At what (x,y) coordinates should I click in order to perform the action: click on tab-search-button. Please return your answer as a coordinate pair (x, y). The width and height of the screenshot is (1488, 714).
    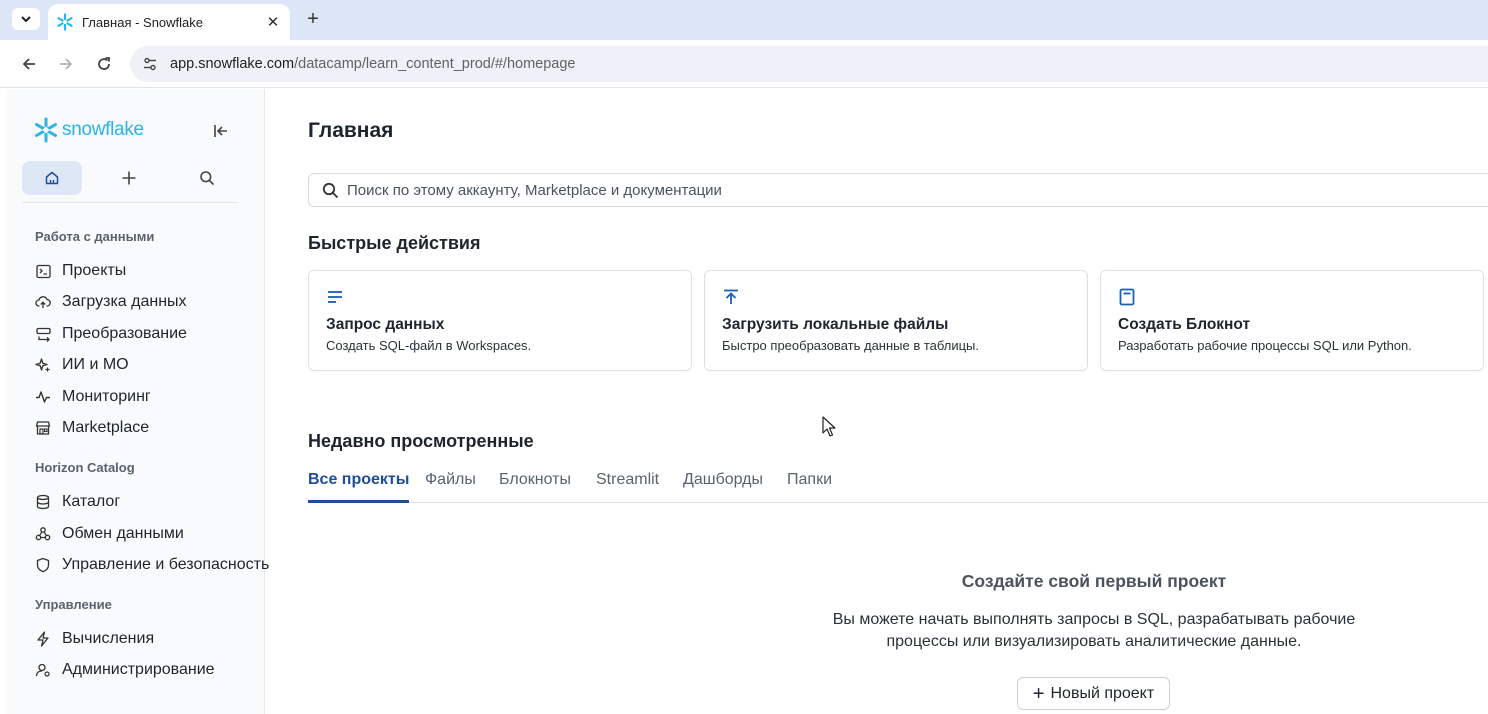
    Looking at the image, I should click on (26, 19).